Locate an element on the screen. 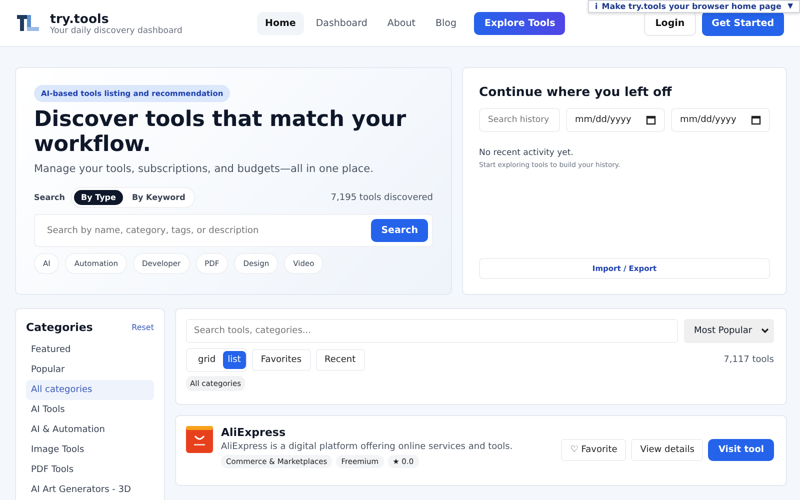 This screenshot has width=800, height=500. logo-icon is located at coordinates (29, 23).